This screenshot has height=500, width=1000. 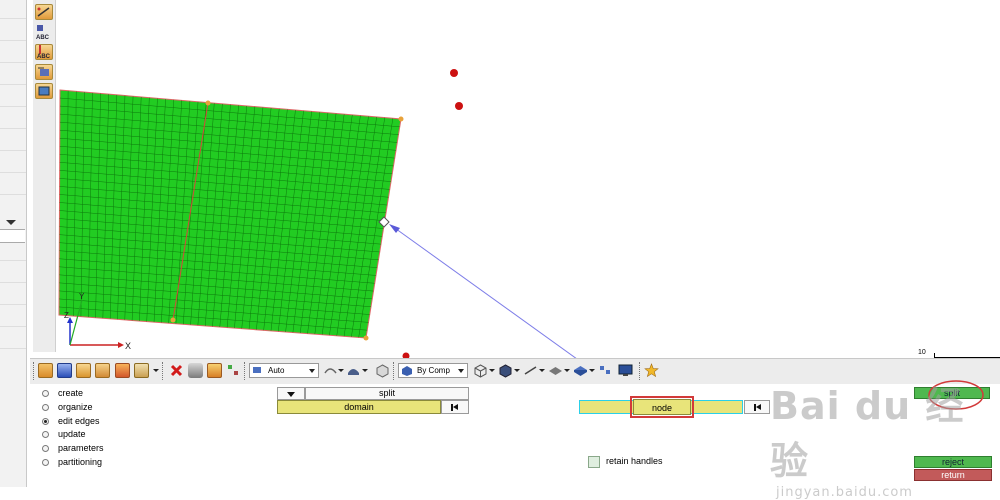 I want to click on view-icon, so click(x=44, y=72).